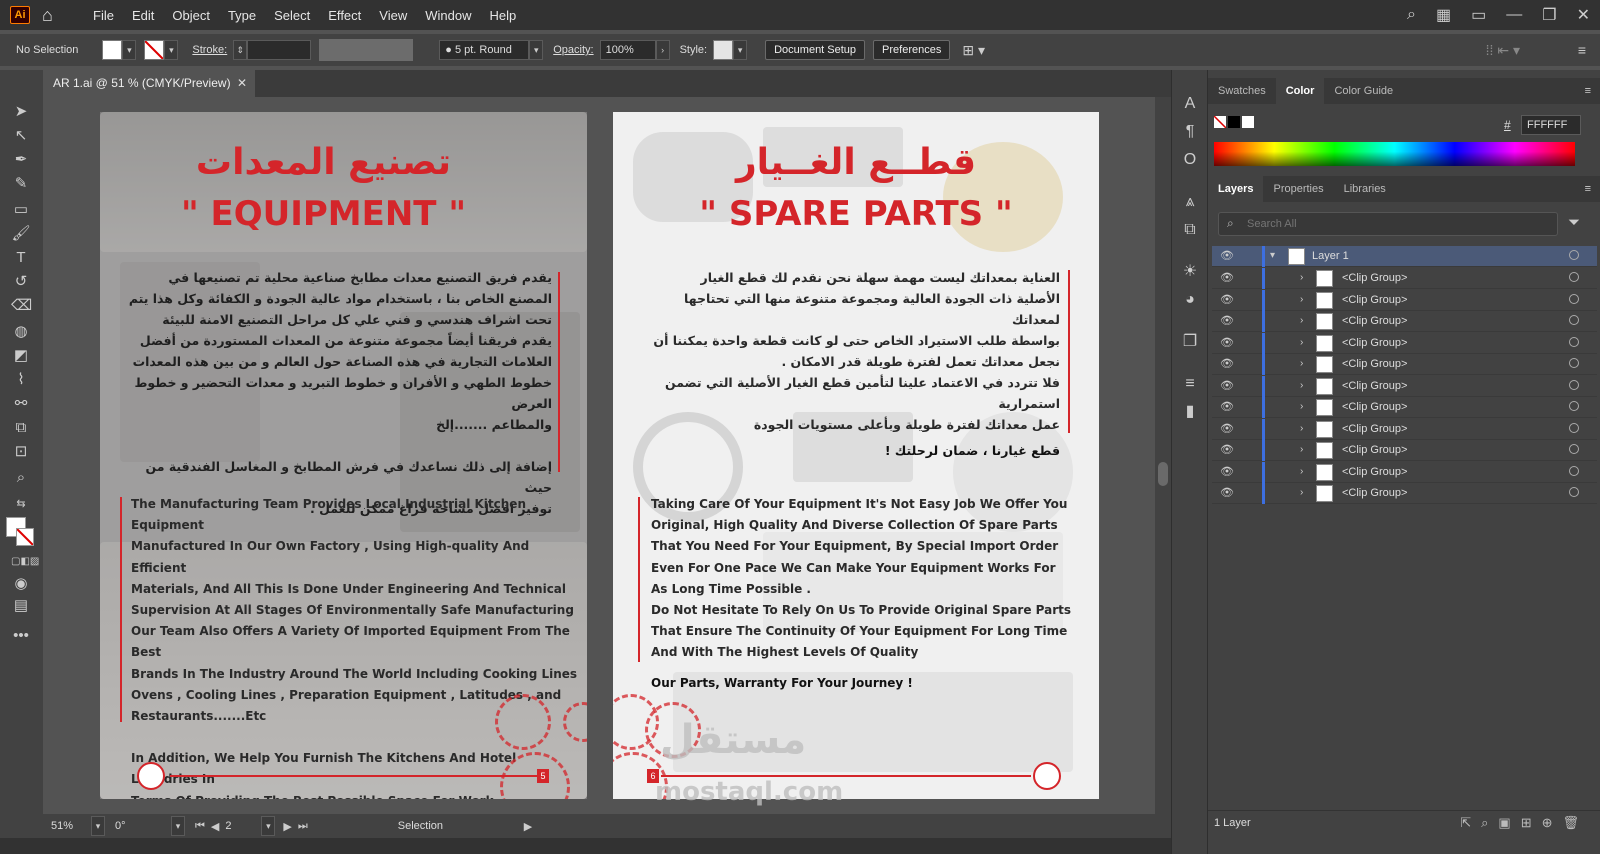 The image size is (1600, 854). Describe the element at coordinates (448, 15) in the screenshot. I see `menu-window: Window` at that location.